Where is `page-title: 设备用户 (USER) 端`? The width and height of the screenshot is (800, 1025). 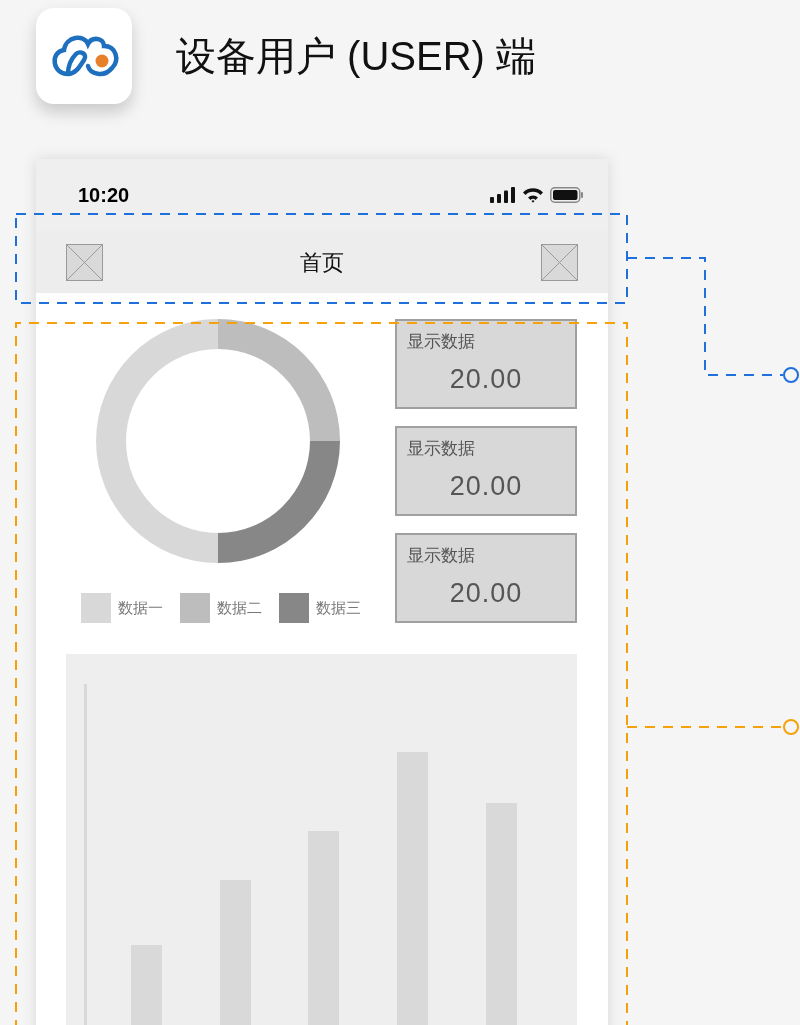
page-title: 设备用户 (USER) 端 is located at coordinates (356, 56).